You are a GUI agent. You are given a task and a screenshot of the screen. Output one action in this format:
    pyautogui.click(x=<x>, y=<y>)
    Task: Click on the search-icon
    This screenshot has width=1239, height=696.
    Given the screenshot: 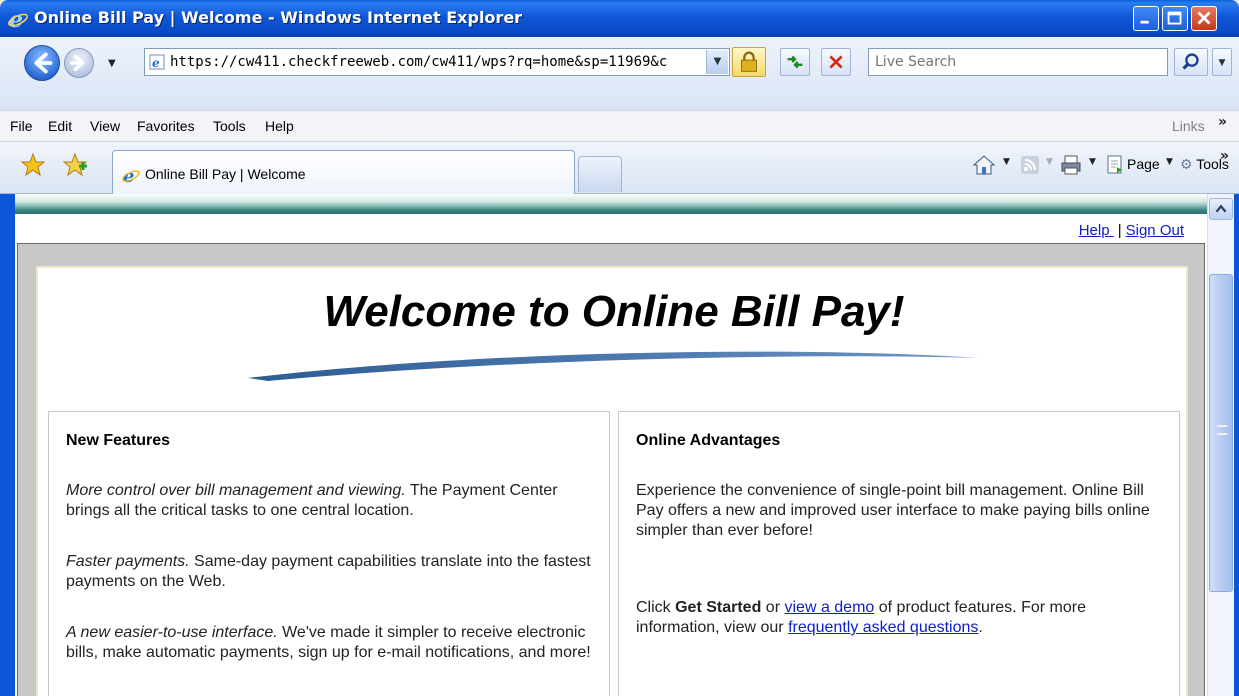 What is the action you would take?
    pyautogui.click(x=1190, y=61)
    